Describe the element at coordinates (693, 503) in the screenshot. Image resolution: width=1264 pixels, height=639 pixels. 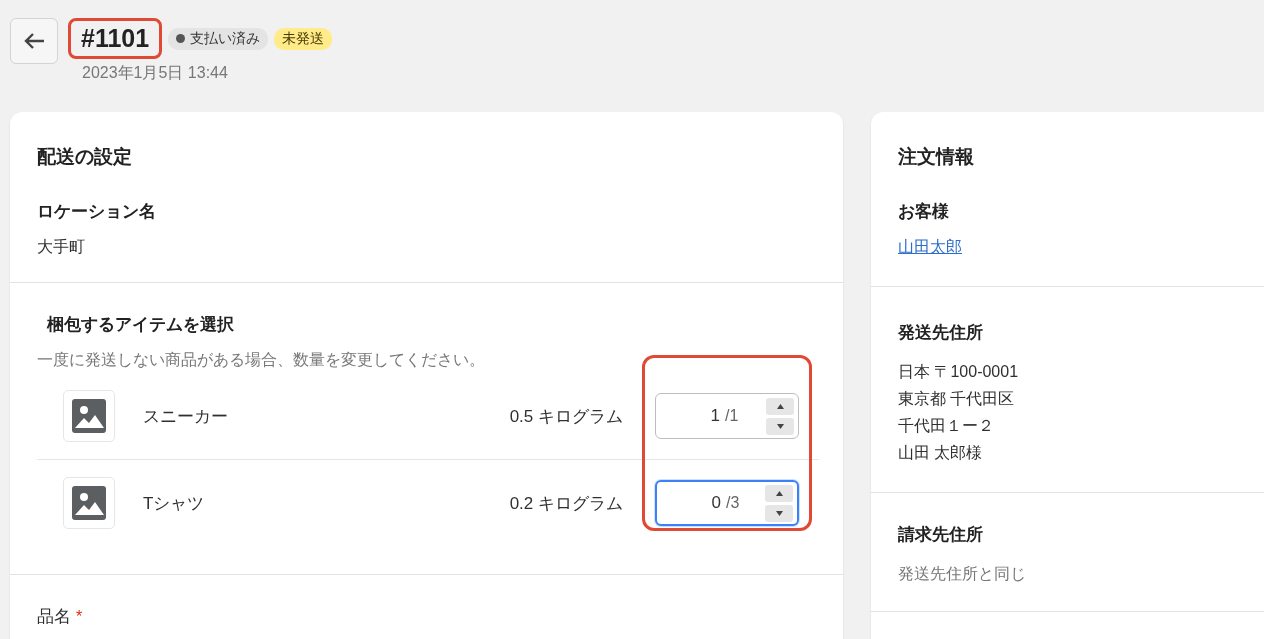
I see `quantity-input: 0` at that location.